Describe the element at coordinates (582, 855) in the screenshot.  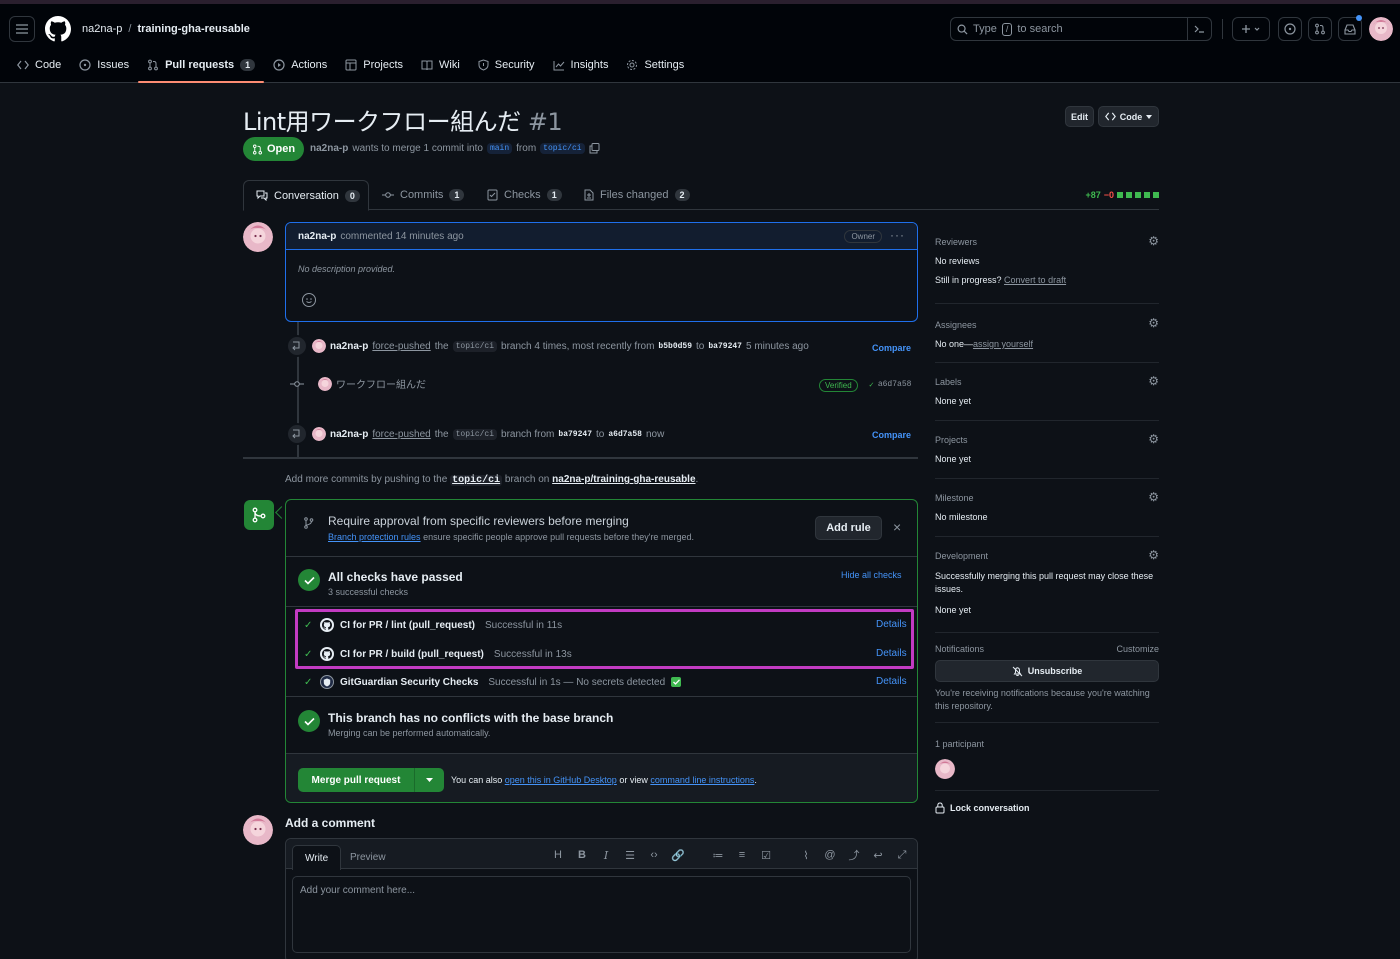
I see `bold-icon: B` at that location.